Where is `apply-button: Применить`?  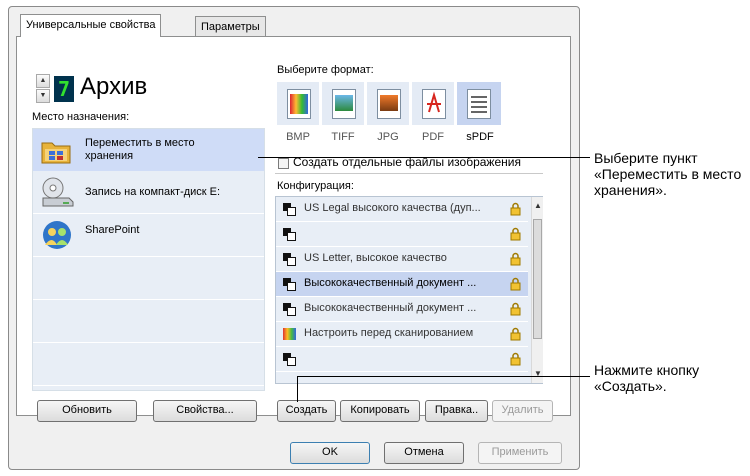
apply-button: Применить is located at coordinates (520, 453).